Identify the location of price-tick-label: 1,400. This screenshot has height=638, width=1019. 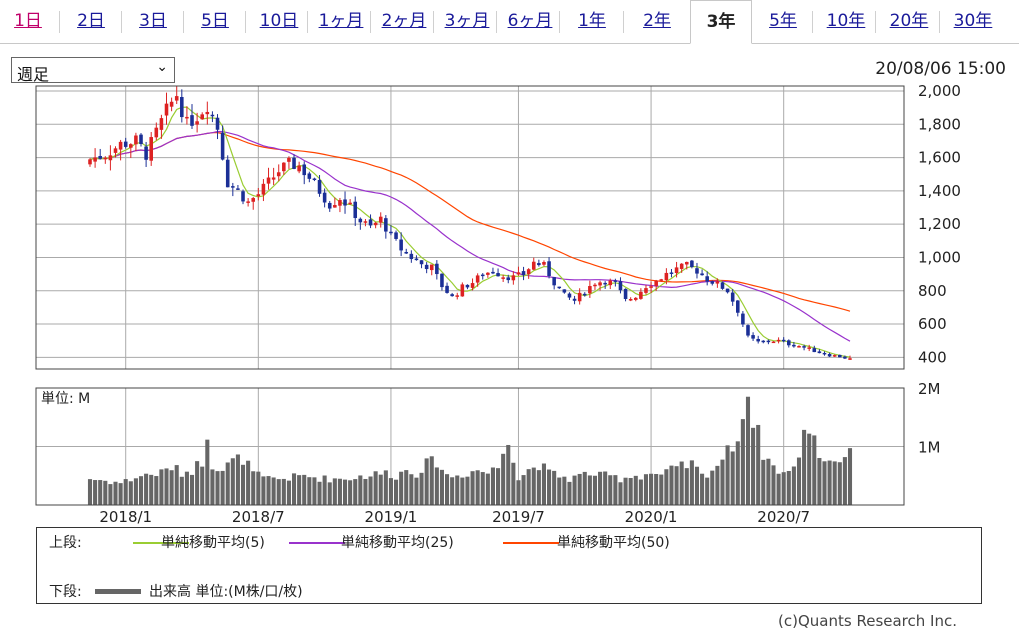
(939, 191).